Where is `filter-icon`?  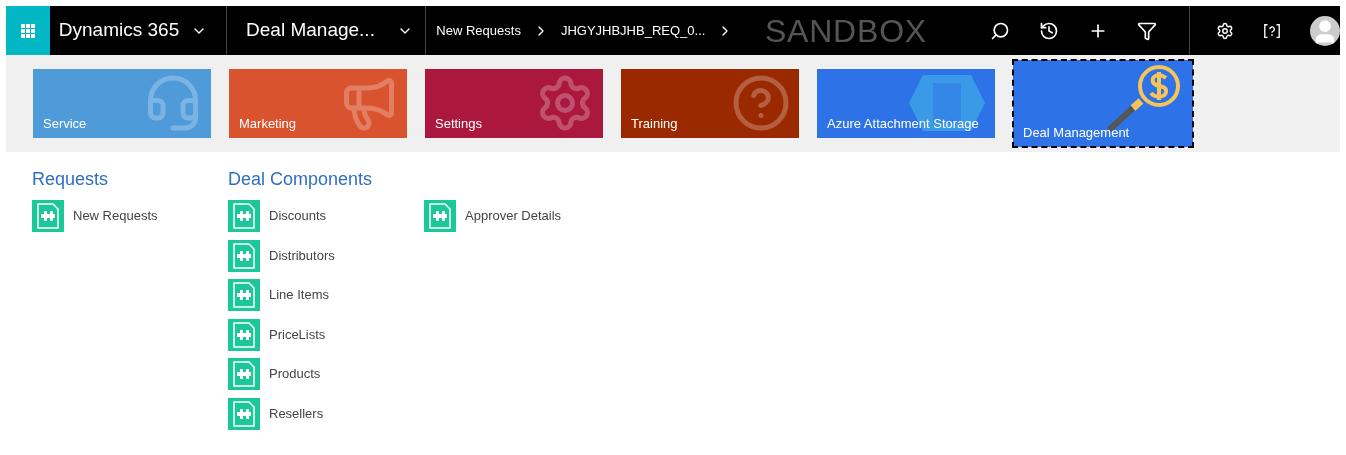
filter-icon is located at coordinates (1147, 30).